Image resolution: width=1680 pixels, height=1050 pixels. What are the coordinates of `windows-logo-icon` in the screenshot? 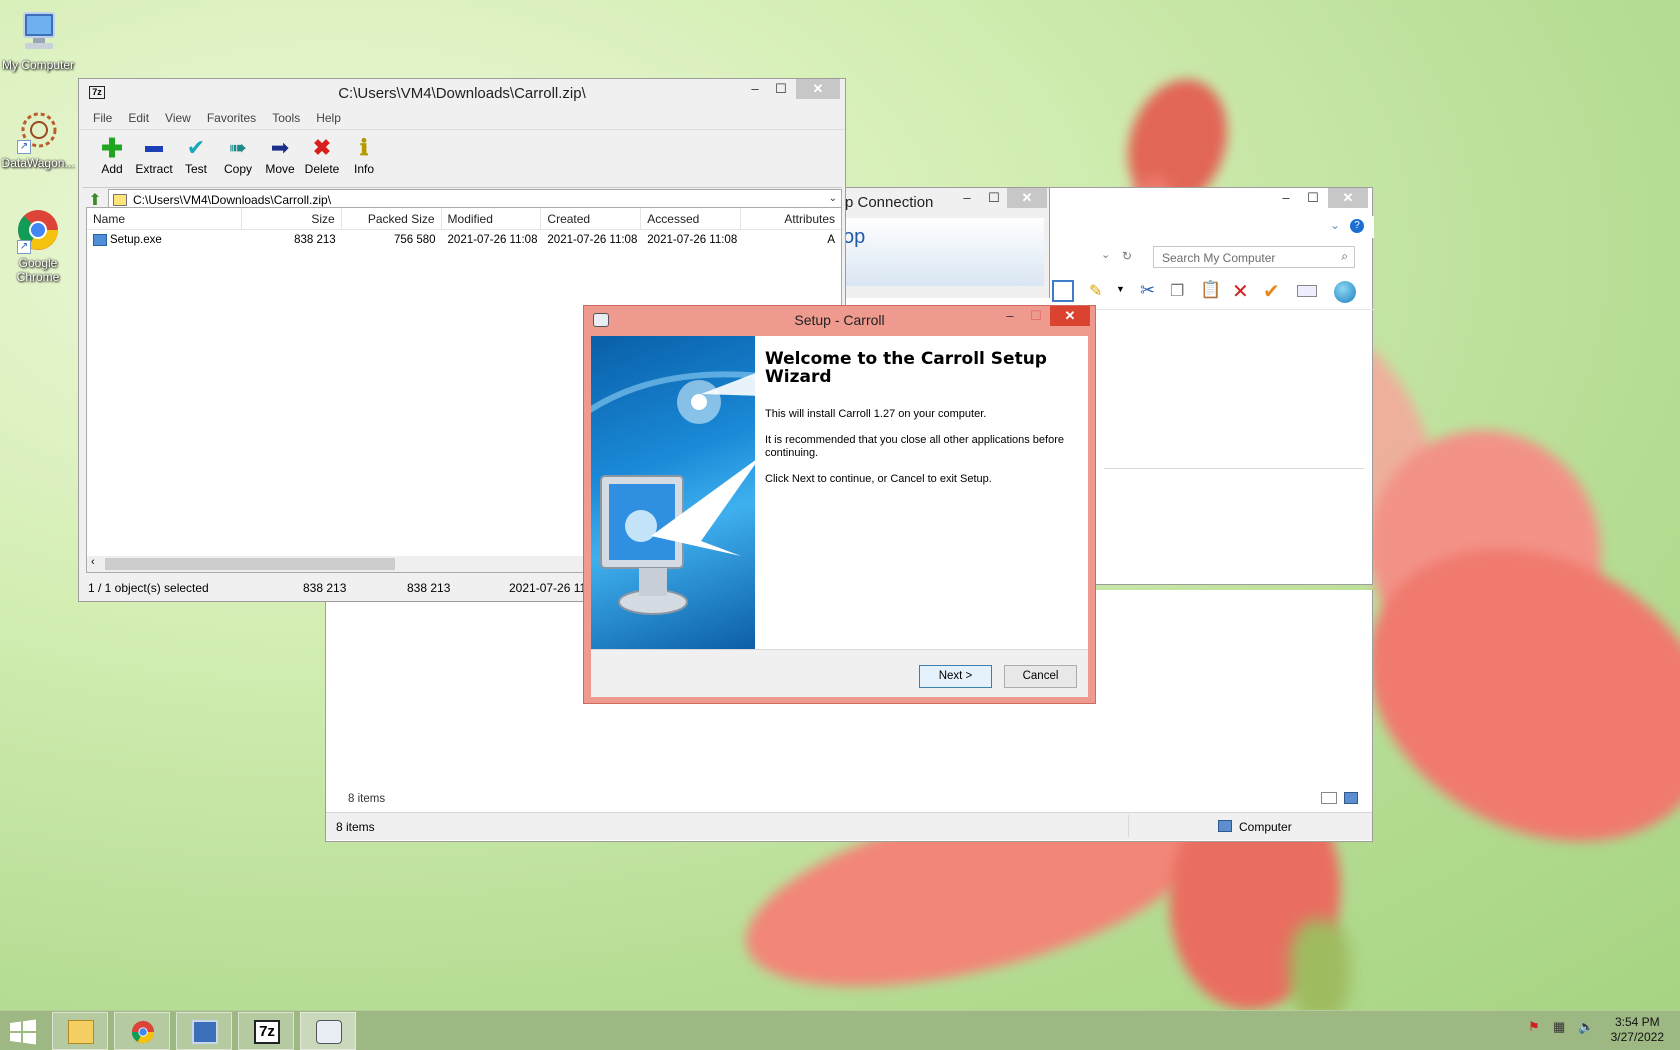 It's located at (23, 1032).